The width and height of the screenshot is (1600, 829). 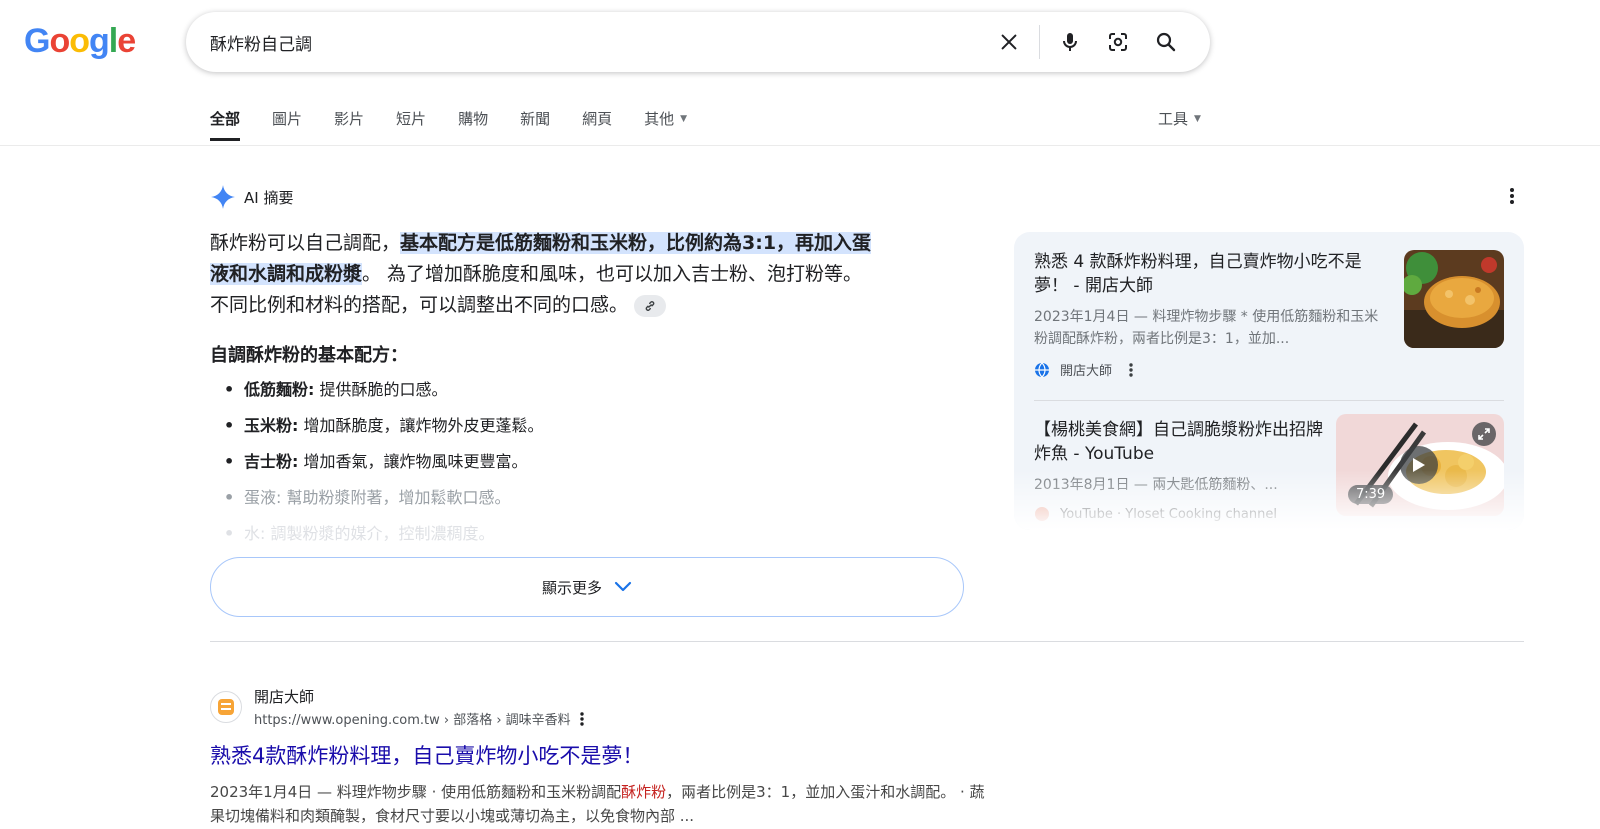 I want to click on tab-shorts: 短片, so click(x=411, y=124).